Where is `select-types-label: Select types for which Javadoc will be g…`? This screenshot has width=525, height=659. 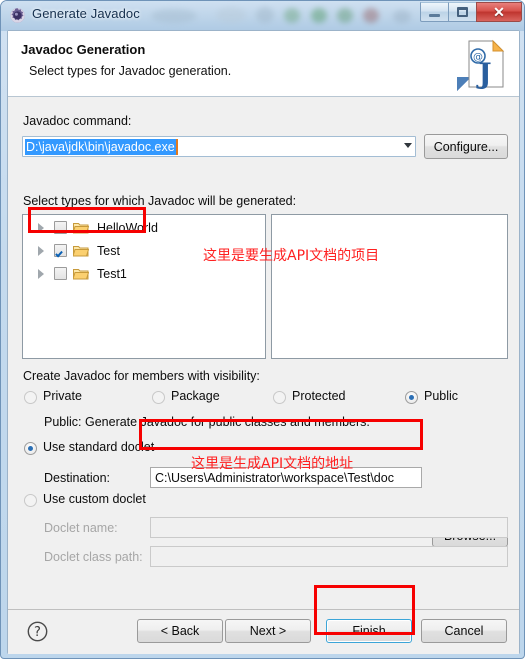 select-types-label: Select types for which Javadoc will be g… is located at coordinates (160, 201).